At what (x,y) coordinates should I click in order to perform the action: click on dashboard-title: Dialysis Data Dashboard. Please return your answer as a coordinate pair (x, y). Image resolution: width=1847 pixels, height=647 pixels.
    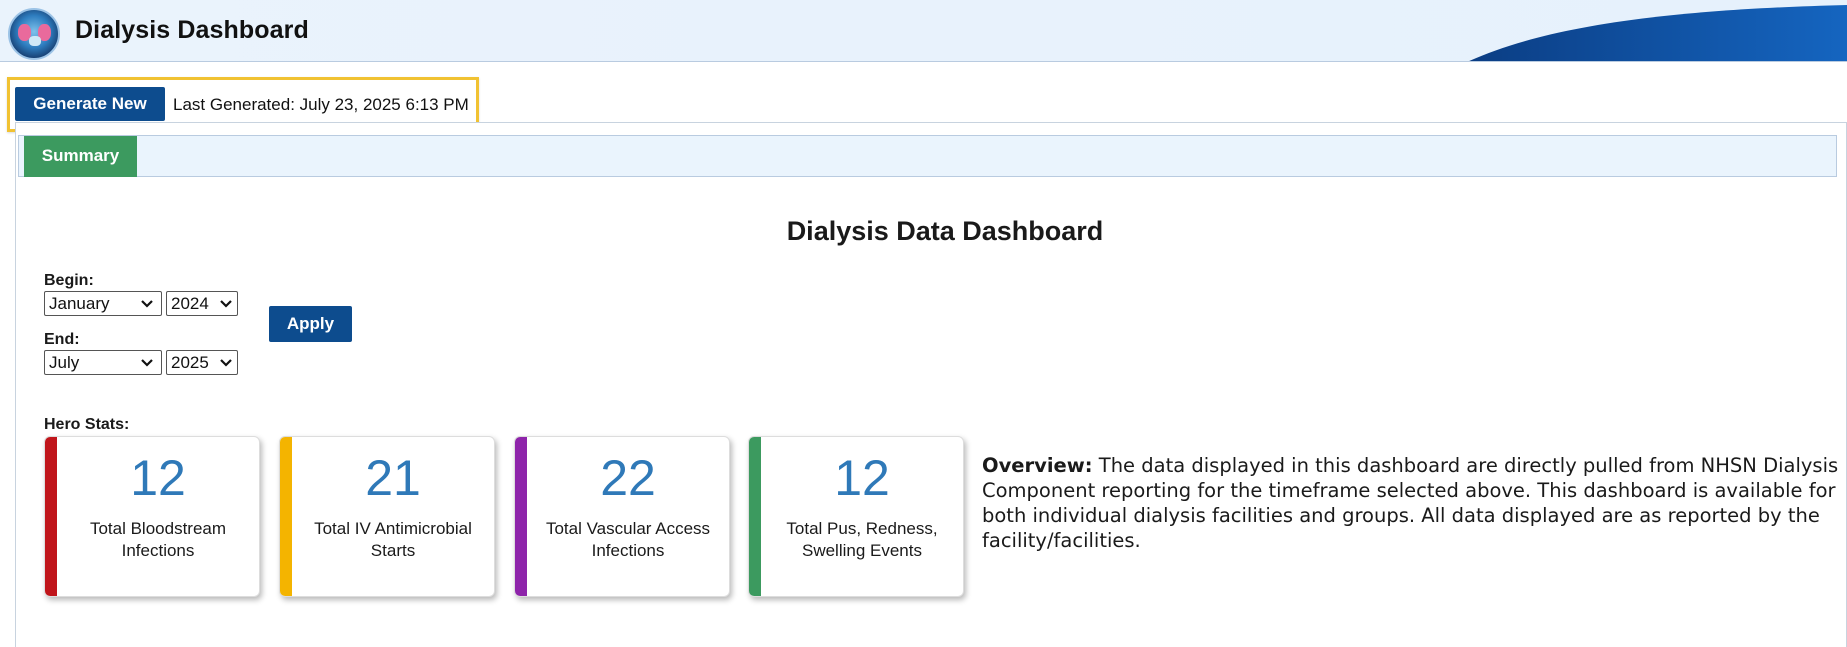
    Looking at the image, I should click on (931, 231).